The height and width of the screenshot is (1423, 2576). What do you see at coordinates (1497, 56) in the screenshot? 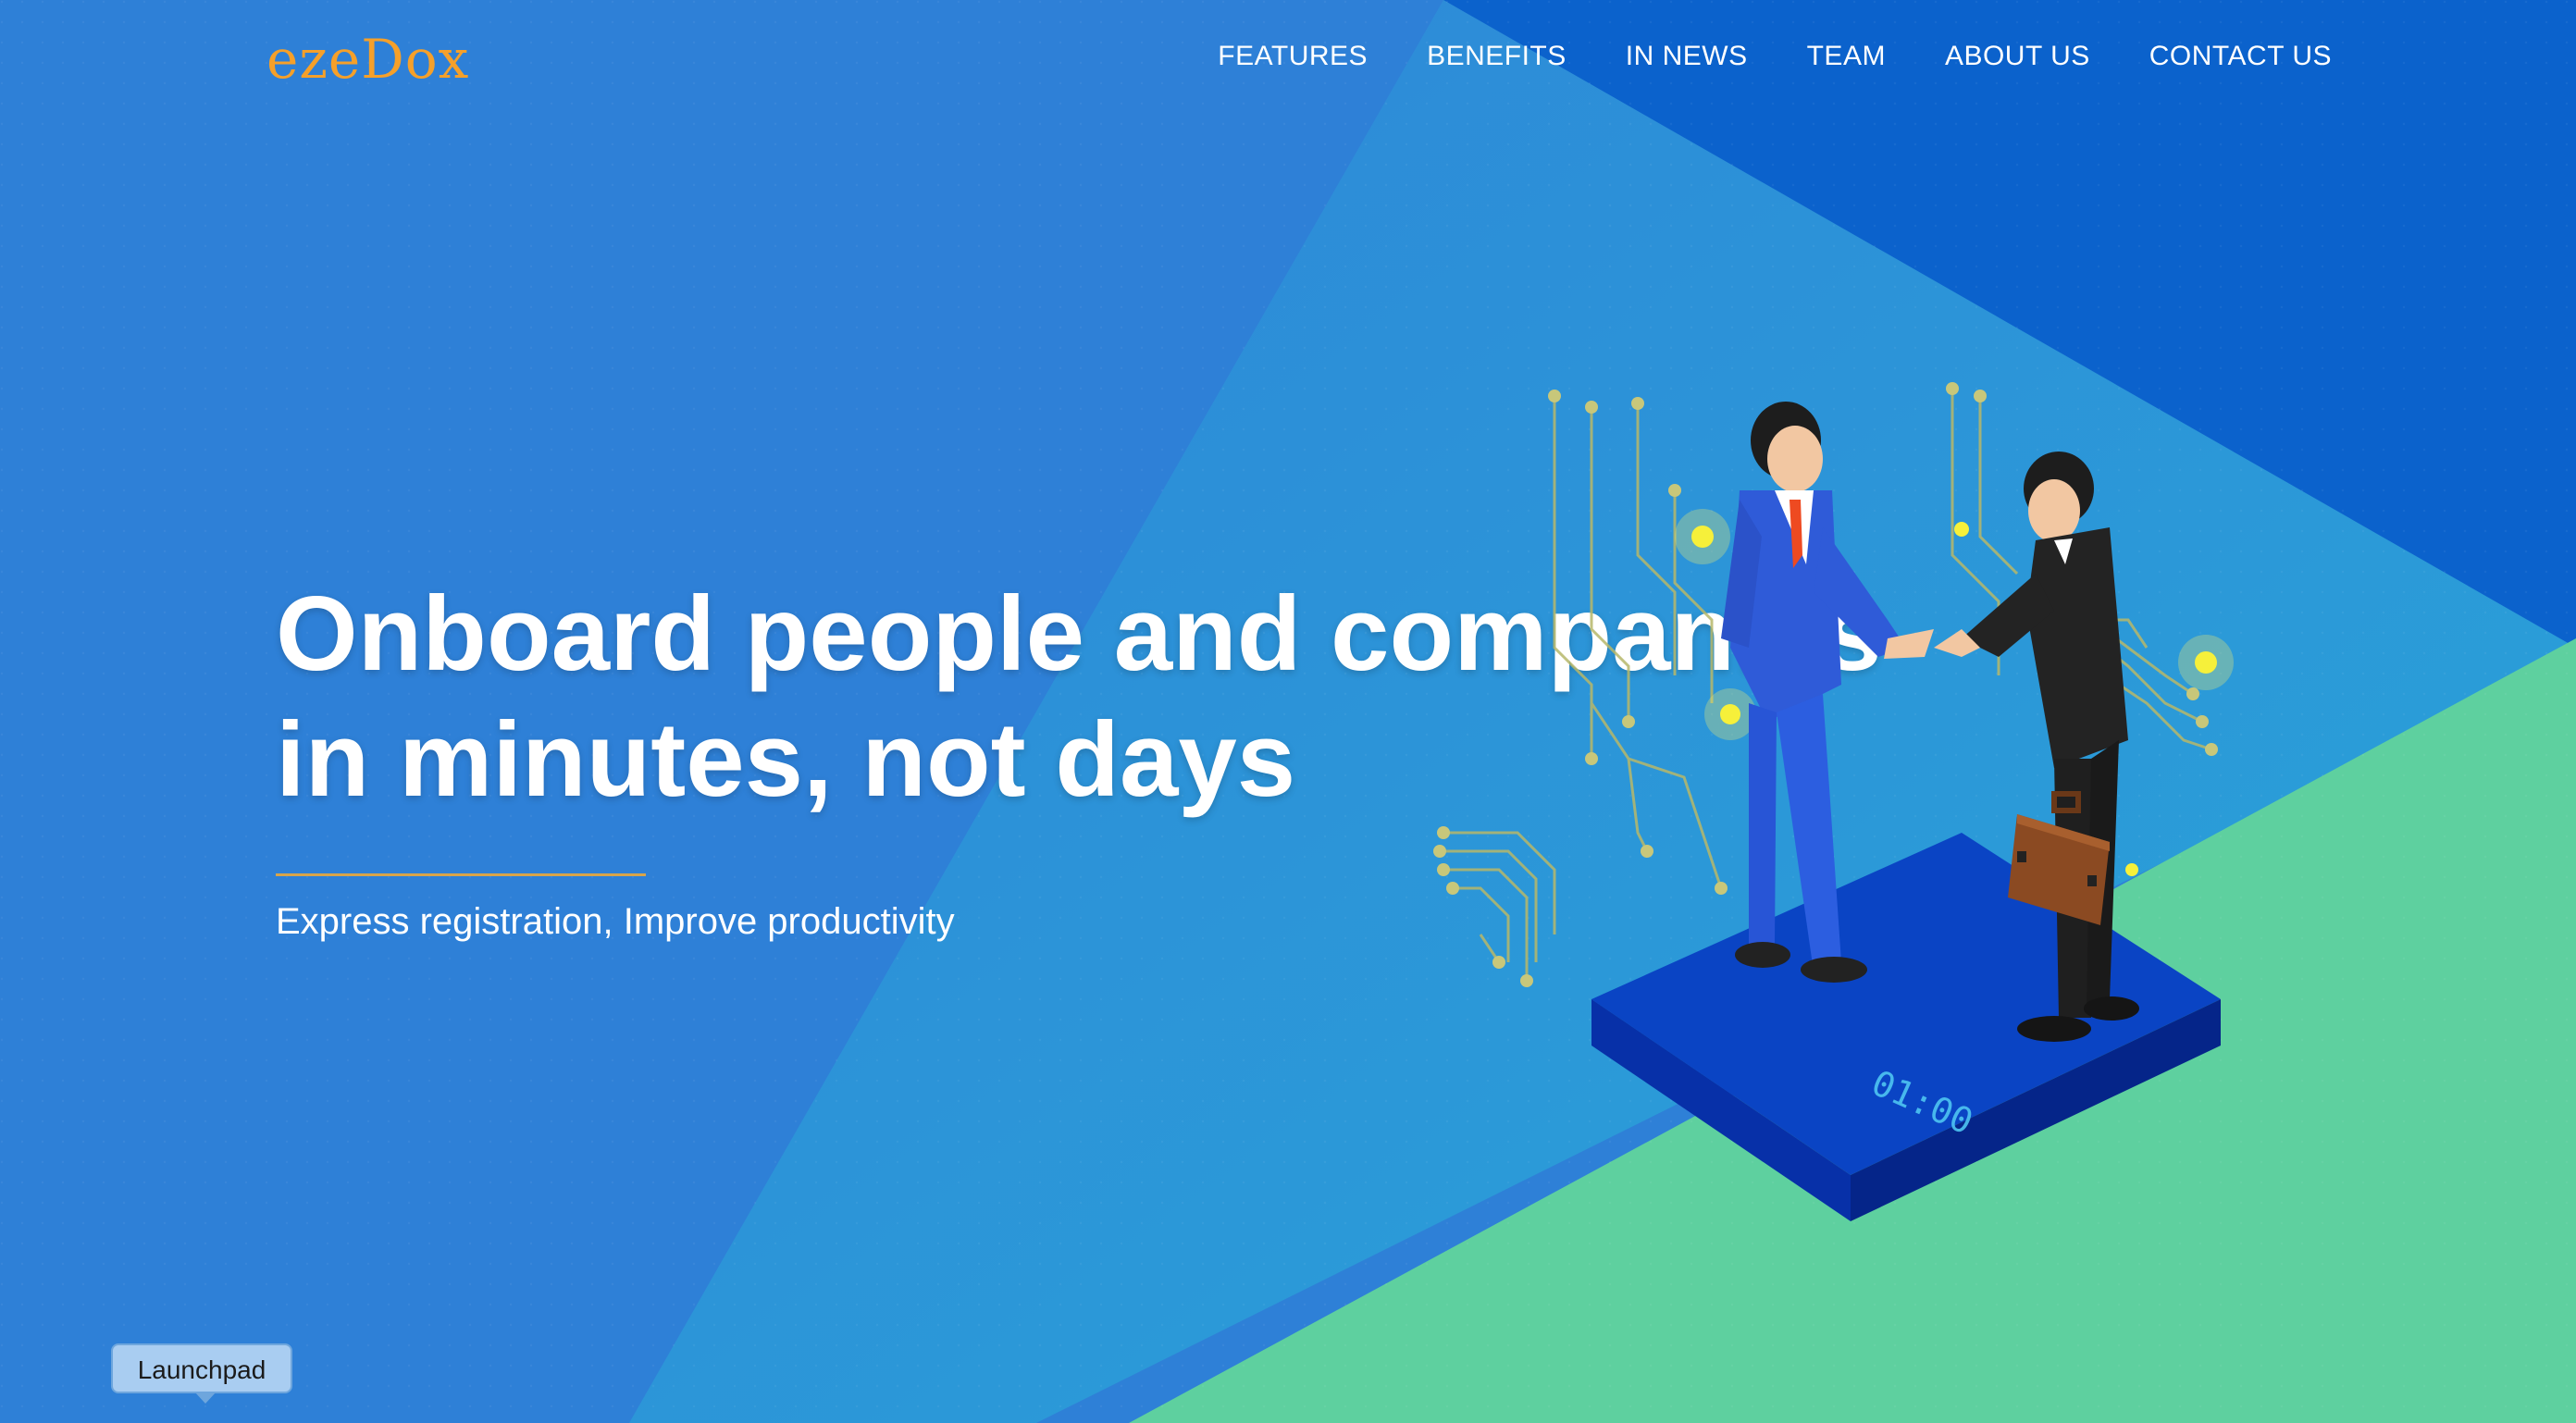
I see `nav-benefits: BENEFITS` at bounding box center [1497, 56].